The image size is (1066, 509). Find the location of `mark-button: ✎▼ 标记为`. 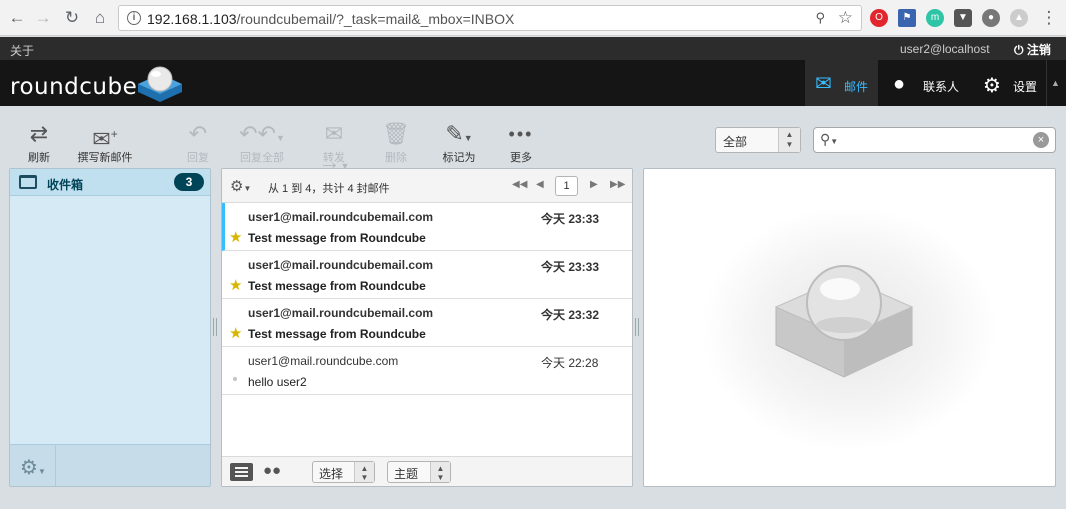

mark-button: ✎▼ 标记为 is located at coordinates (459, 142).